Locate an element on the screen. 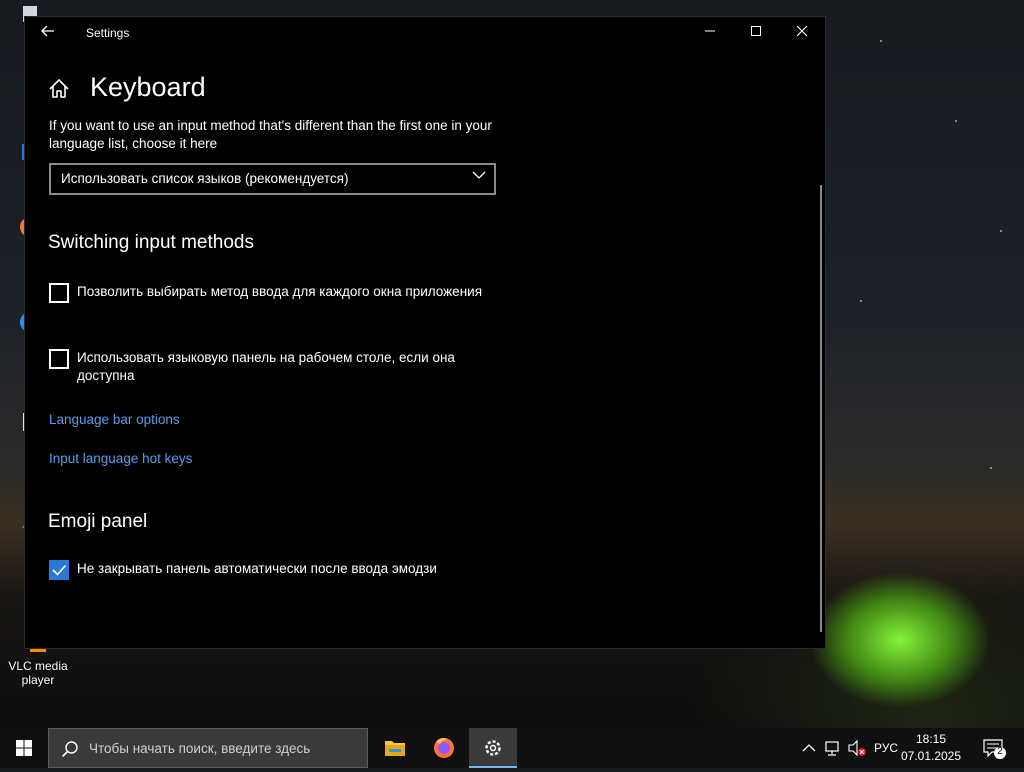 Image resolution: width=1024 pixels, height=772 pixels. maximize-icon is located at coordinates (756, 31).